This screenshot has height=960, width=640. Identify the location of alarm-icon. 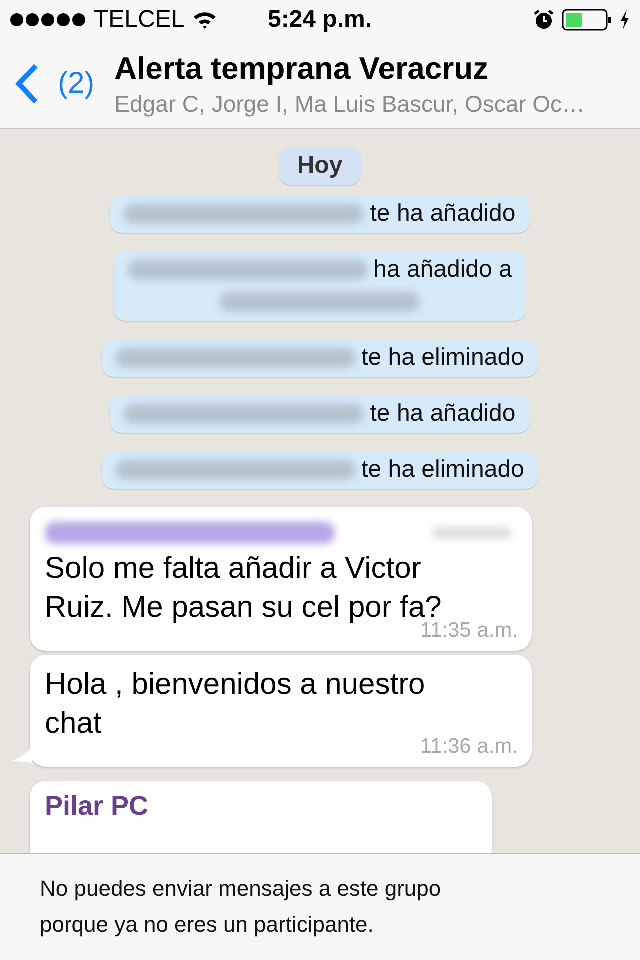
(544, 20).